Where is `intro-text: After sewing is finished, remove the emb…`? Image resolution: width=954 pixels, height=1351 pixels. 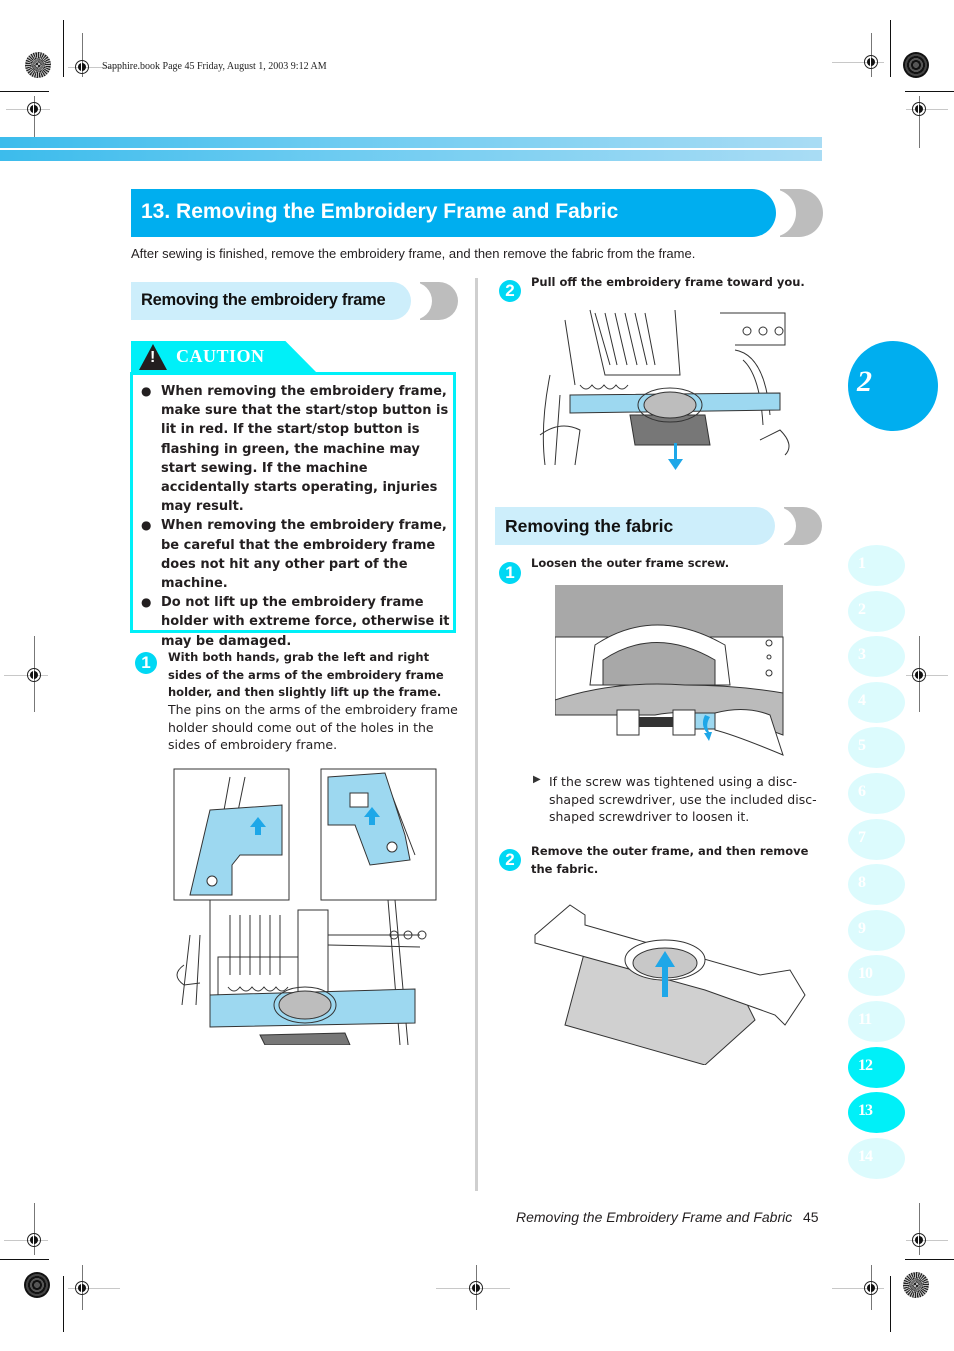
intro-text: After sewing is finished, remove the emb… is located at coordinates (413, 253).